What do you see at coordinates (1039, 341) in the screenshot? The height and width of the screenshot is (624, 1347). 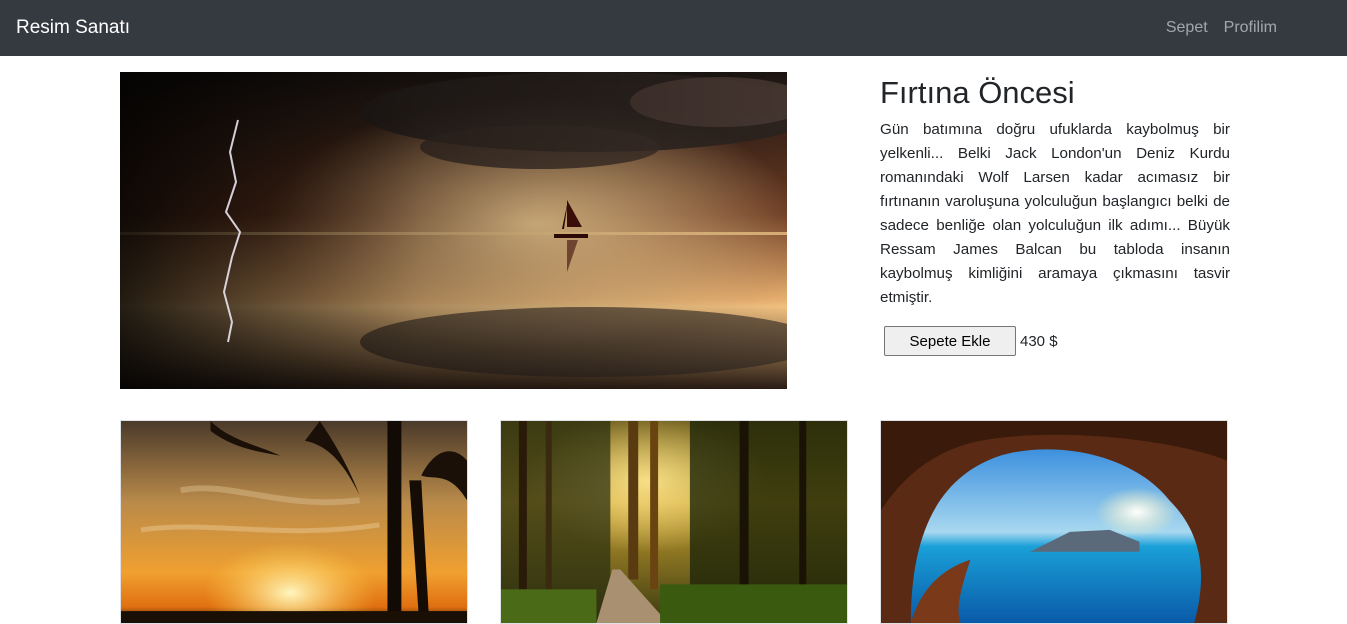 I see `price-label: 430 $` at bounding box center [1039, 341].